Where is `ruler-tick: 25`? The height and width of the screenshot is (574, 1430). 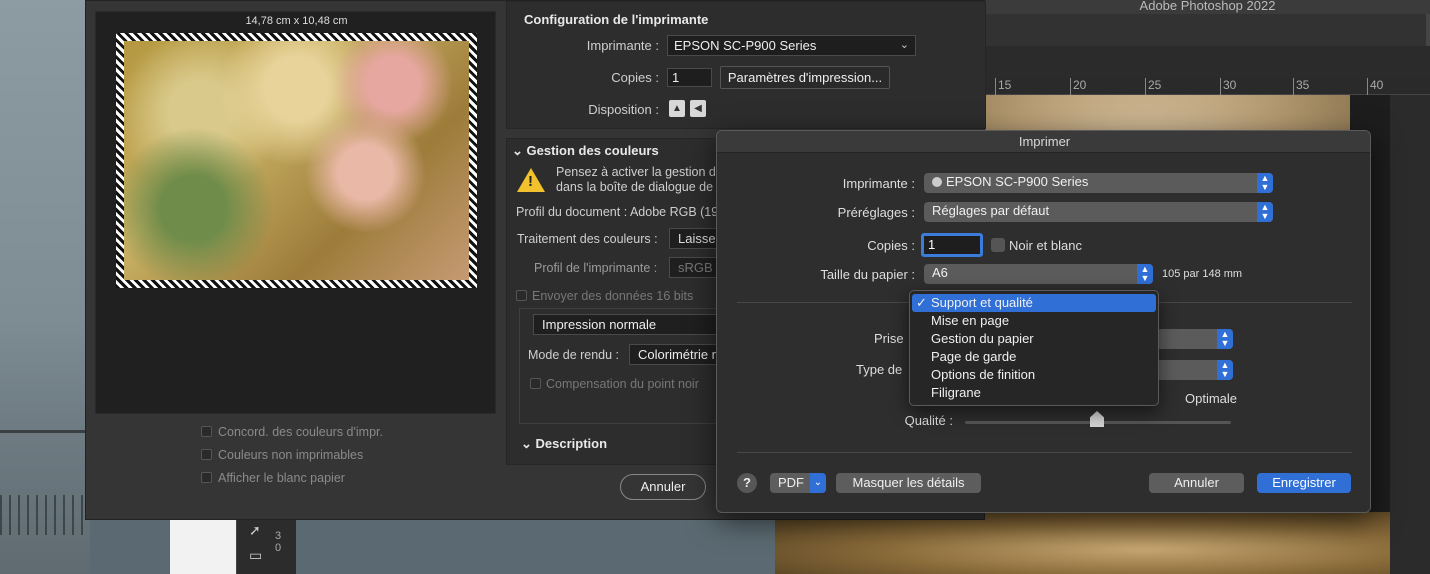 ruler-tick: 25 is located at coordinates (1153, 86).